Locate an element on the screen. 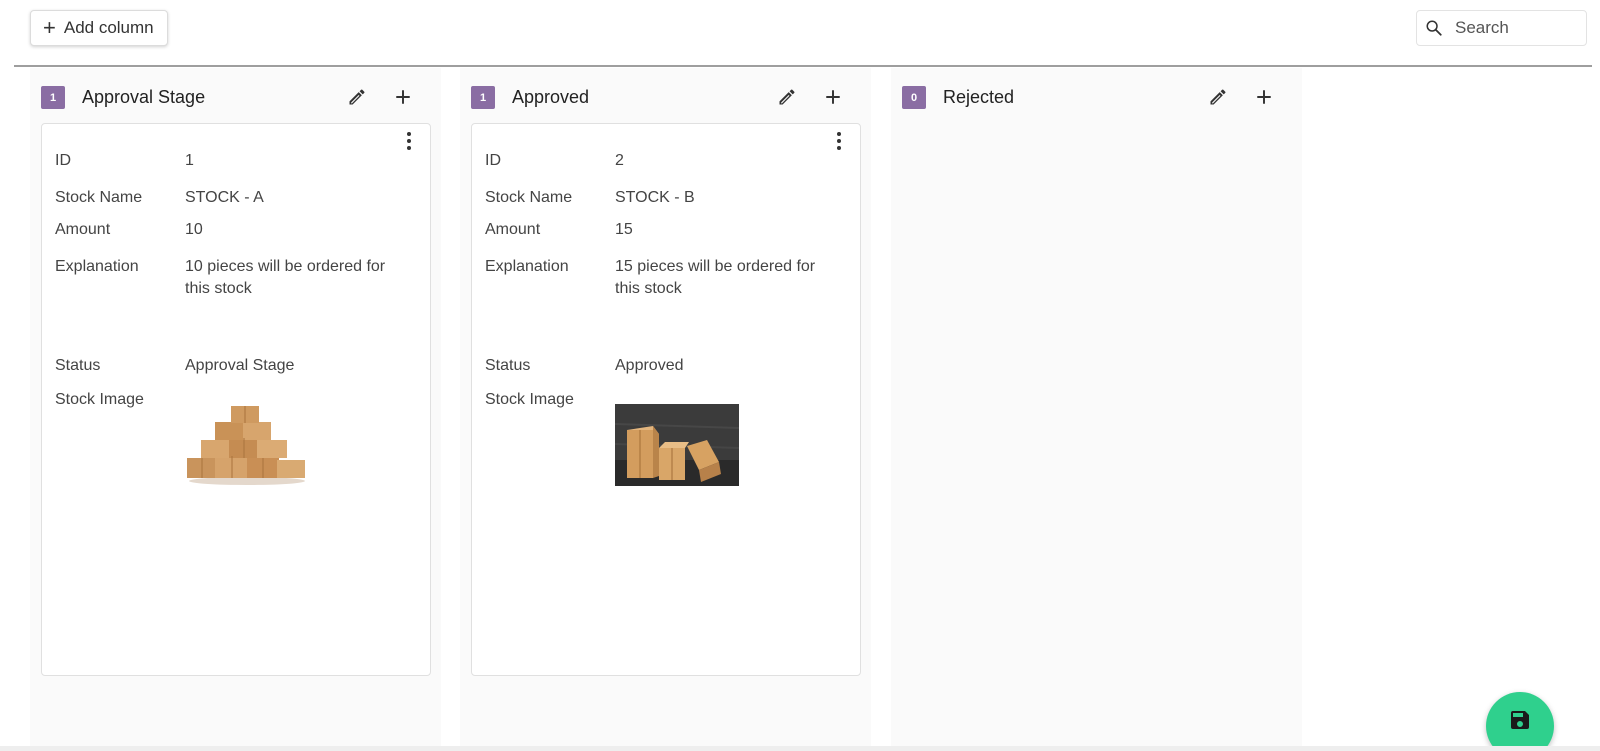 The width and height of the screenshot is (1600, 751). toolbar-divider is located at coordinates (803, 66).